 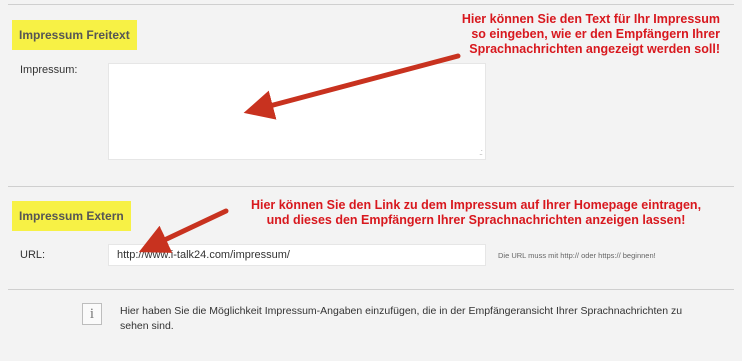 What do you see at coordinates (297, 255) in the screenshot?
I see `url-input` at bounding box center [297, 255].